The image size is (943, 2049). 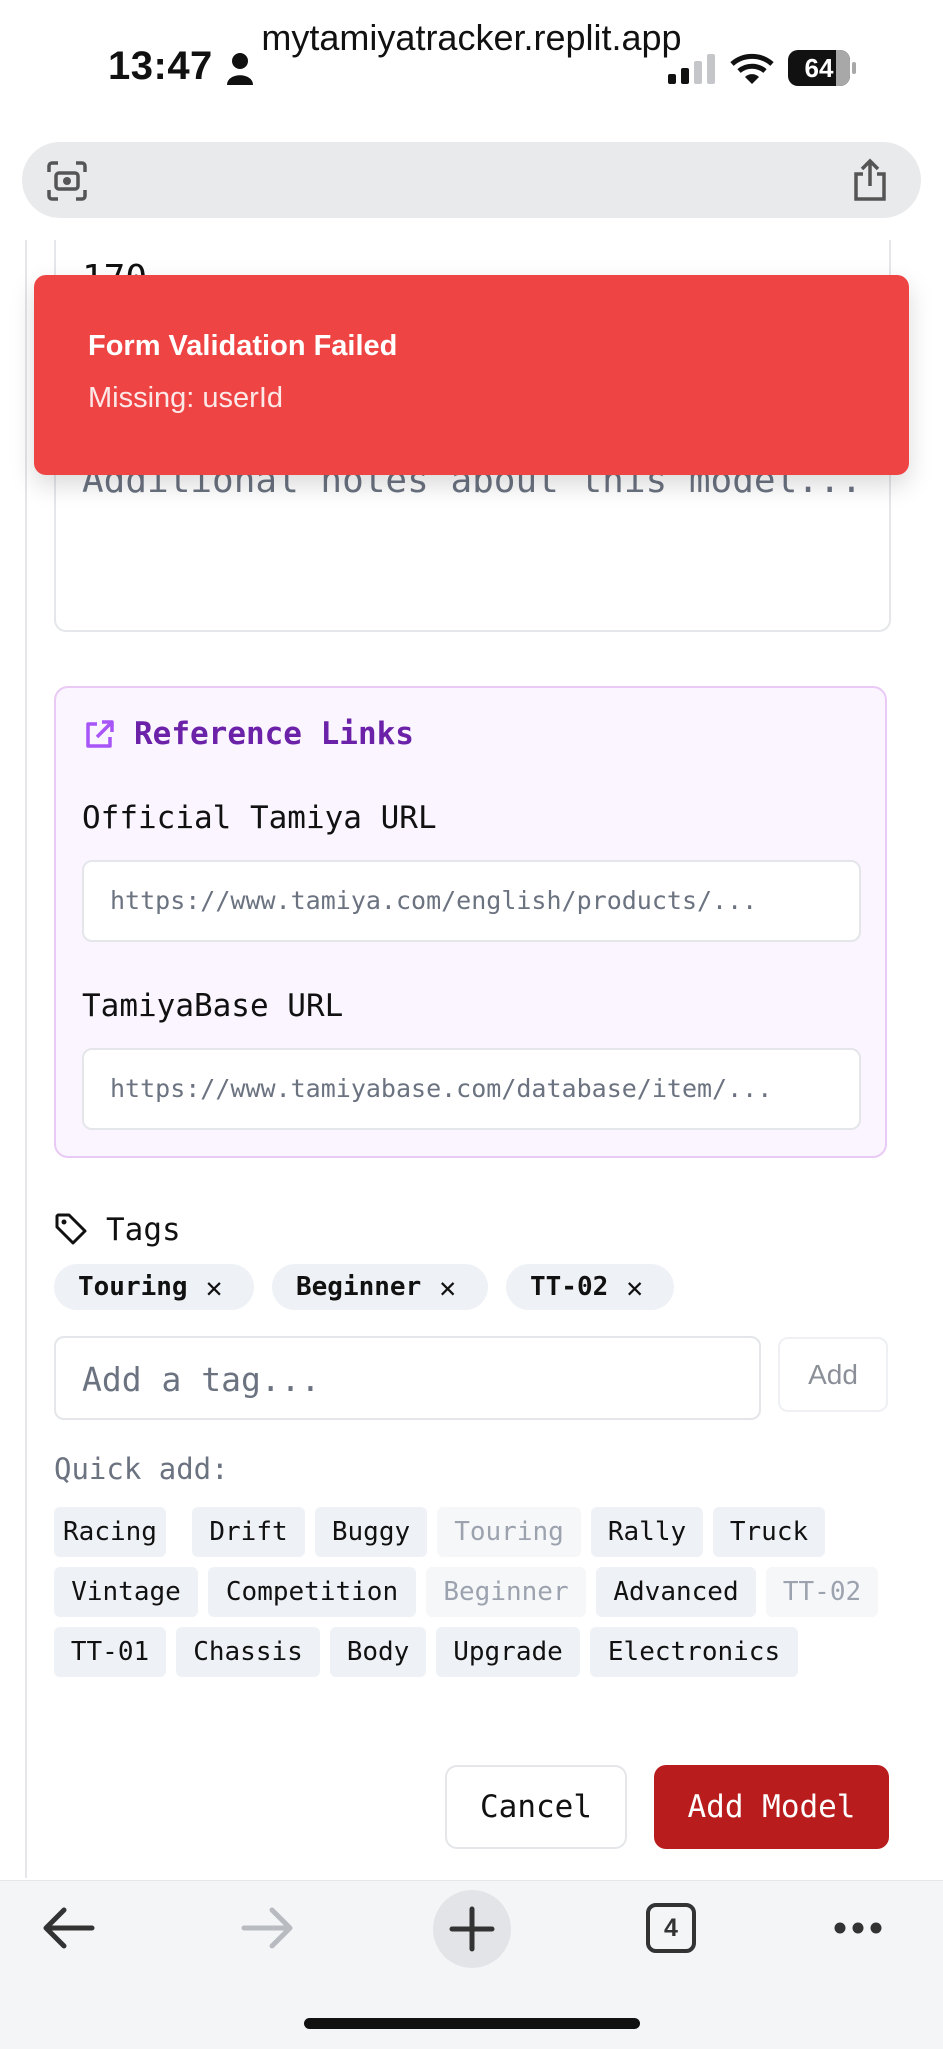 I want to click on quick-add-tag: Touring, so click(x=509, y=1532).